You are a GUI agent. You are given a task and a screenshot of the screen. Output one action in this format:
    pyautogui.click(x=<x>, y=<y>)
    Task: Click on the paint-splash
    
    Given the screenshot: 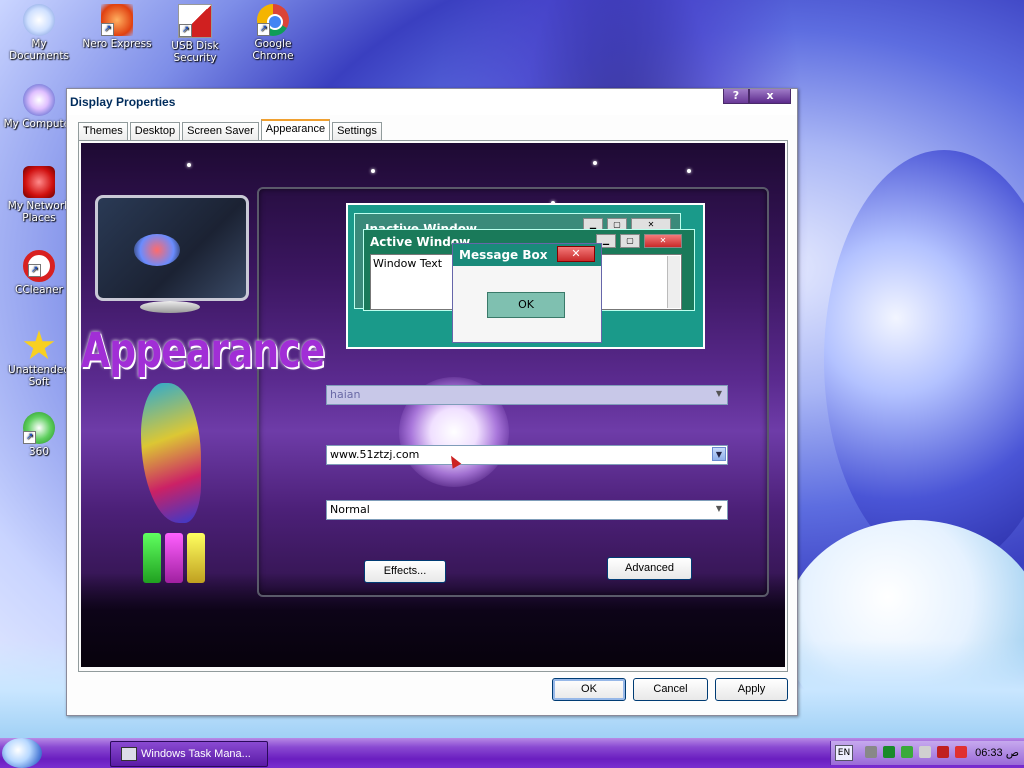 What is the action you would take?
    pyautogui.click(x=171, y=453)
    